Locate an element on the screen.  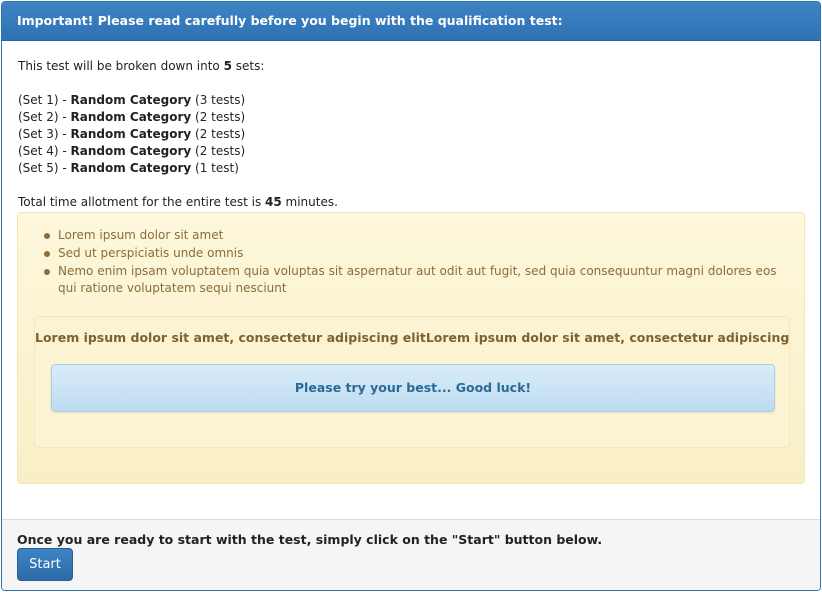
bullet-text: Sed ut perspiciatis unde omnis is located at coordinates (151, 253).